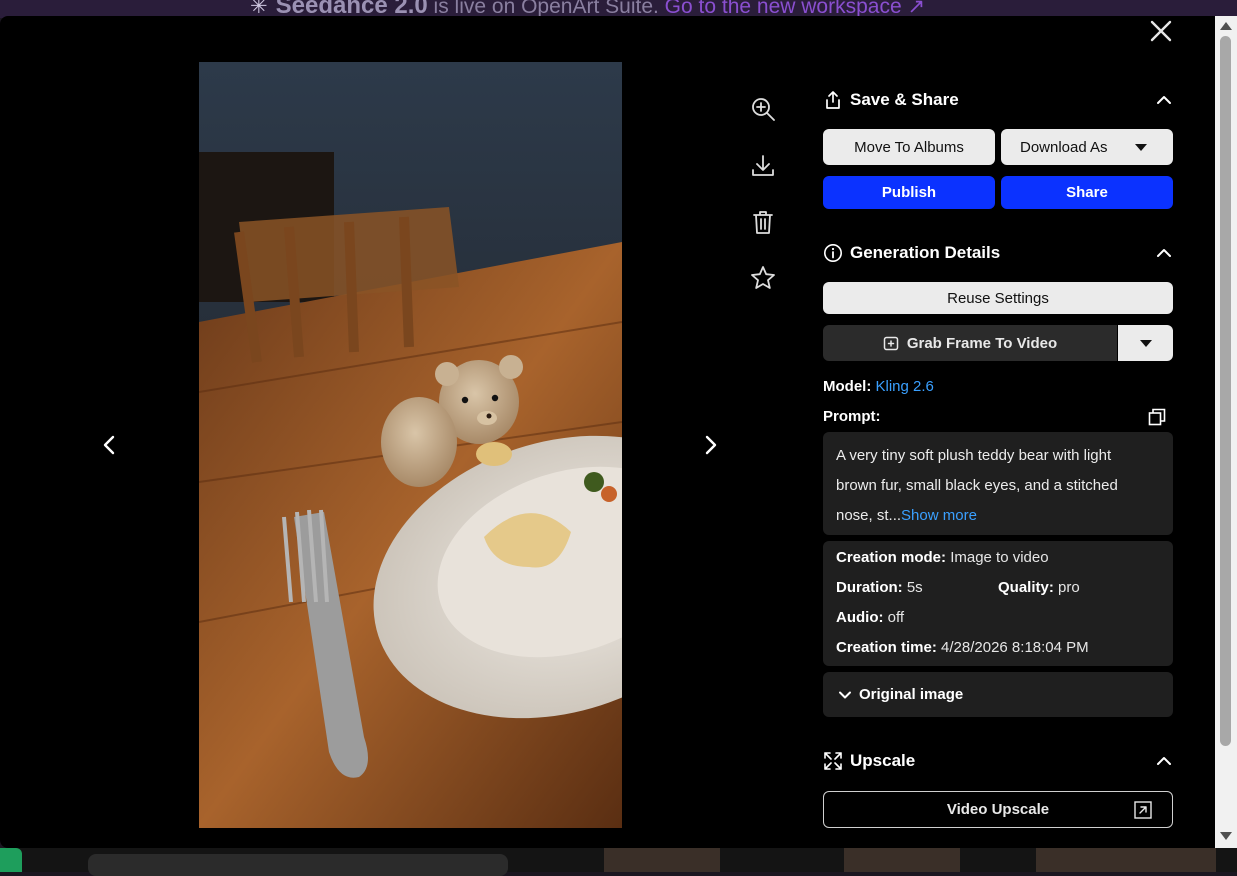 This screenshot has width=1237, height=876. Describe the element at coordinates (883, 760) in the screenshot. I see `upscale-title: Upscale` at that location.